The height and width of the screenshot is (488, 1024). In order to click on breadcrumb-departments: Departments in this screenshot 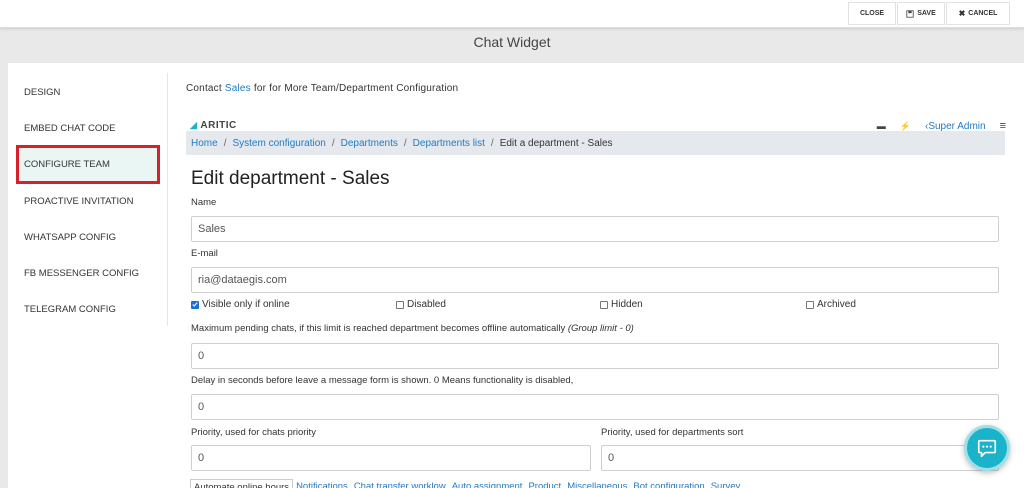, I will do `click(369, 143)`.